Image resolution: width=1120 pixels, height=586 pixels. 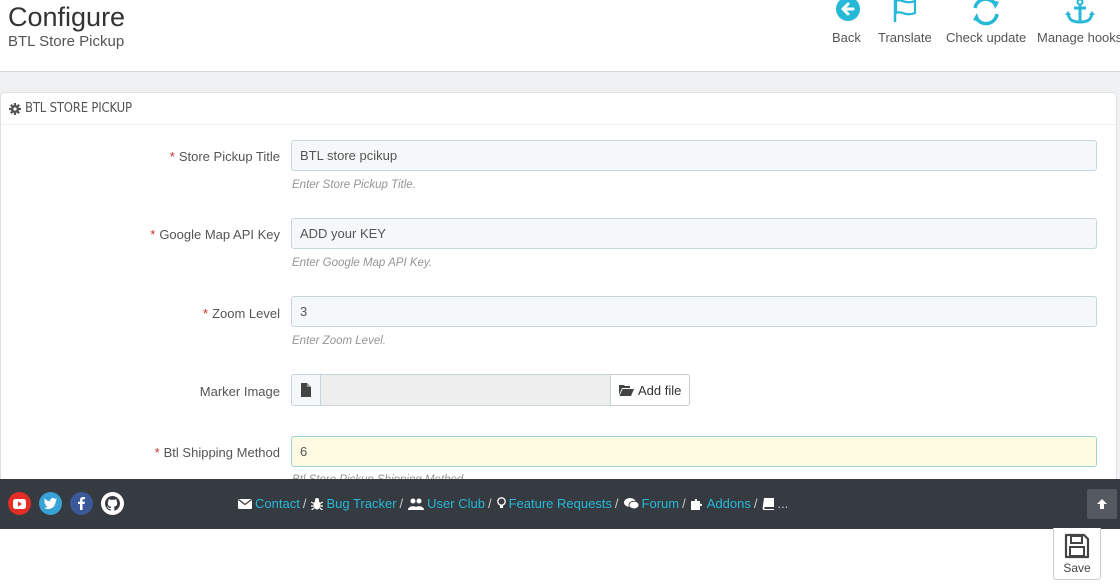 I want to click on facebook-icon, so click(x=81, y=503).